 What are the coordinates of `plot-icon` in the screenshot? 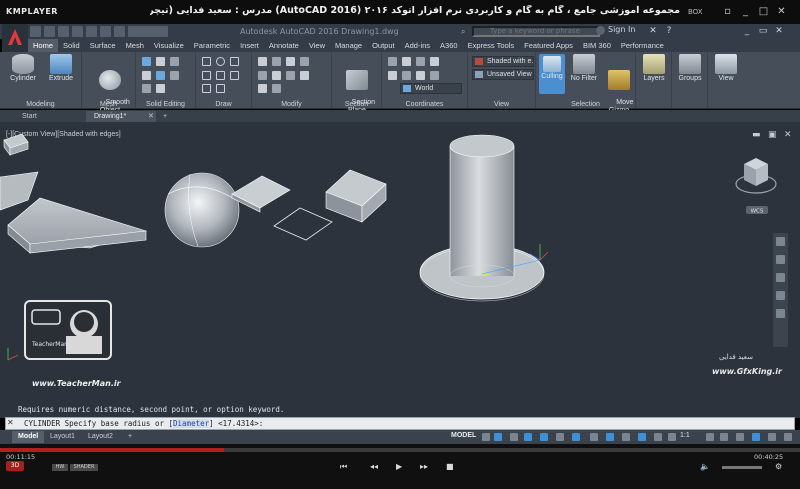 It's located at (91, 31).